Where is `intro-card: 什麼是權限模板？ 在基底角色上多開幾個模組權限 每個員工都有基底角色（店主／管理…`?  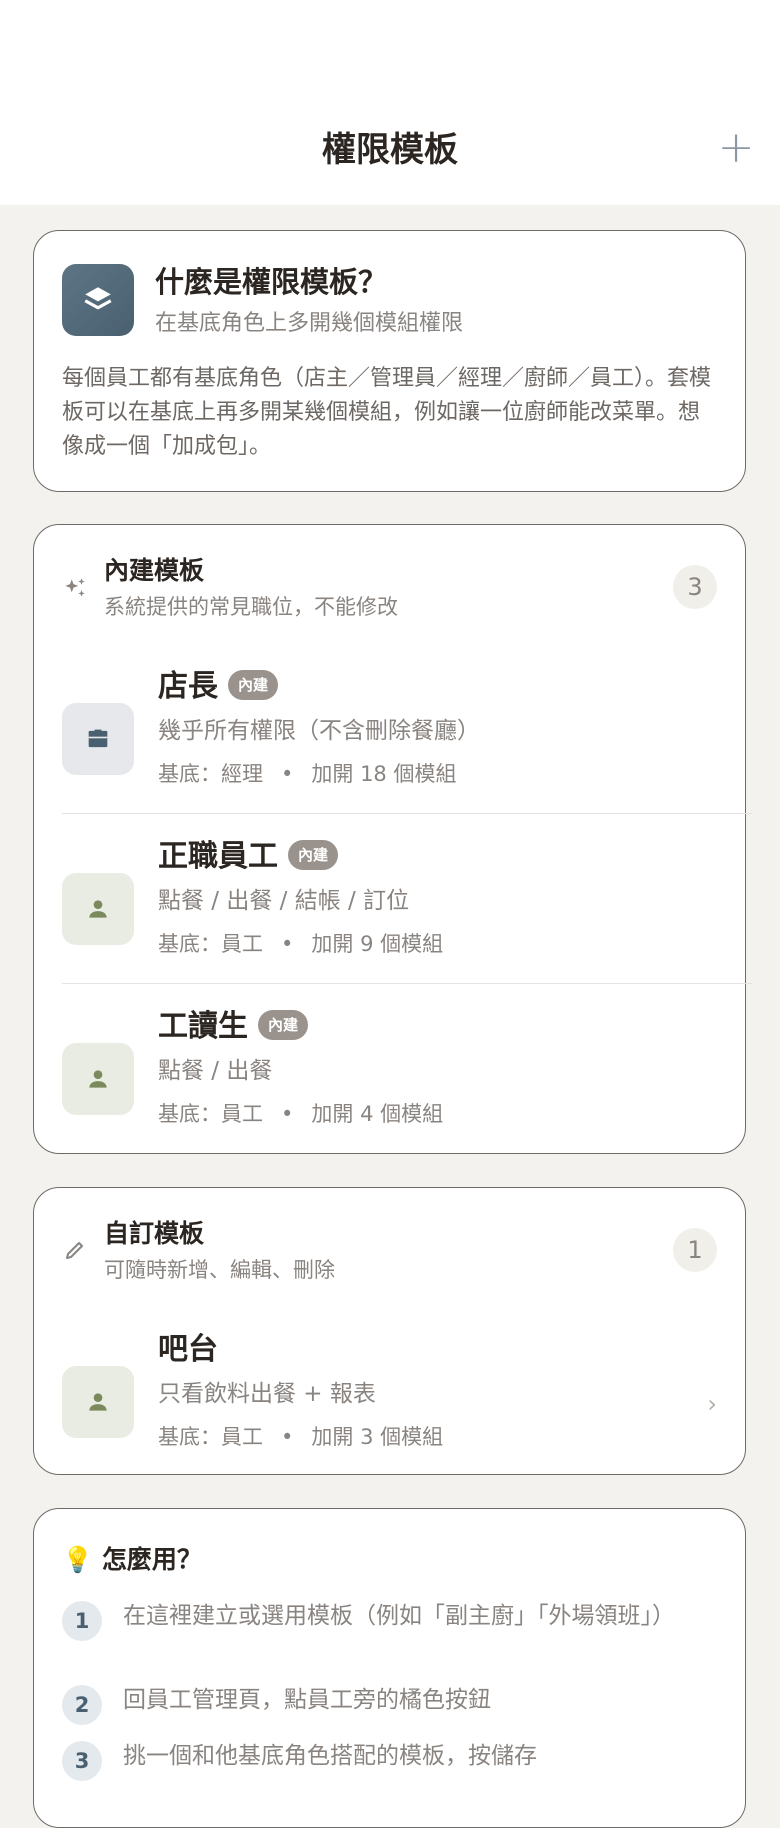 intro-card: 什麼是權限模板？ 在基底角色上多開幾個模組權限 每個員工都有基底角色（店主／管理… is located at coordinates (389, 361).